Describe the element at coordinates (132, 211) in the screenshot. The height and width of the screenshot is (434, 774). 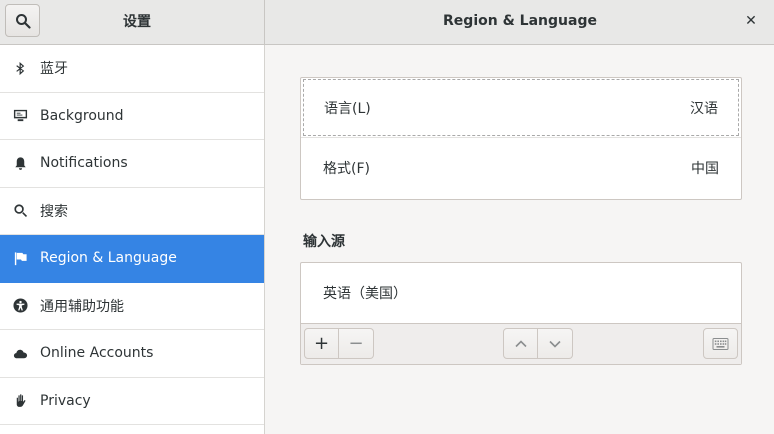
I see `sidebar-item-search: 搜索` at that location.